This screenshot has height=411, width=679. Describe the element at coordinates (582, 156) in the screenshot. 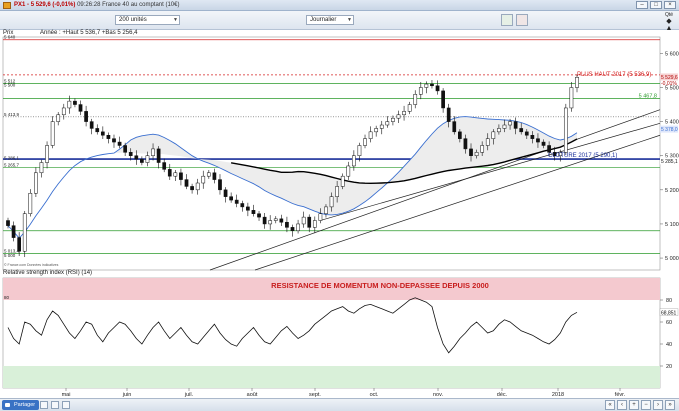

I see `annotation-close-2017: CLOTURE 2017 (5 290,1)` at that location.